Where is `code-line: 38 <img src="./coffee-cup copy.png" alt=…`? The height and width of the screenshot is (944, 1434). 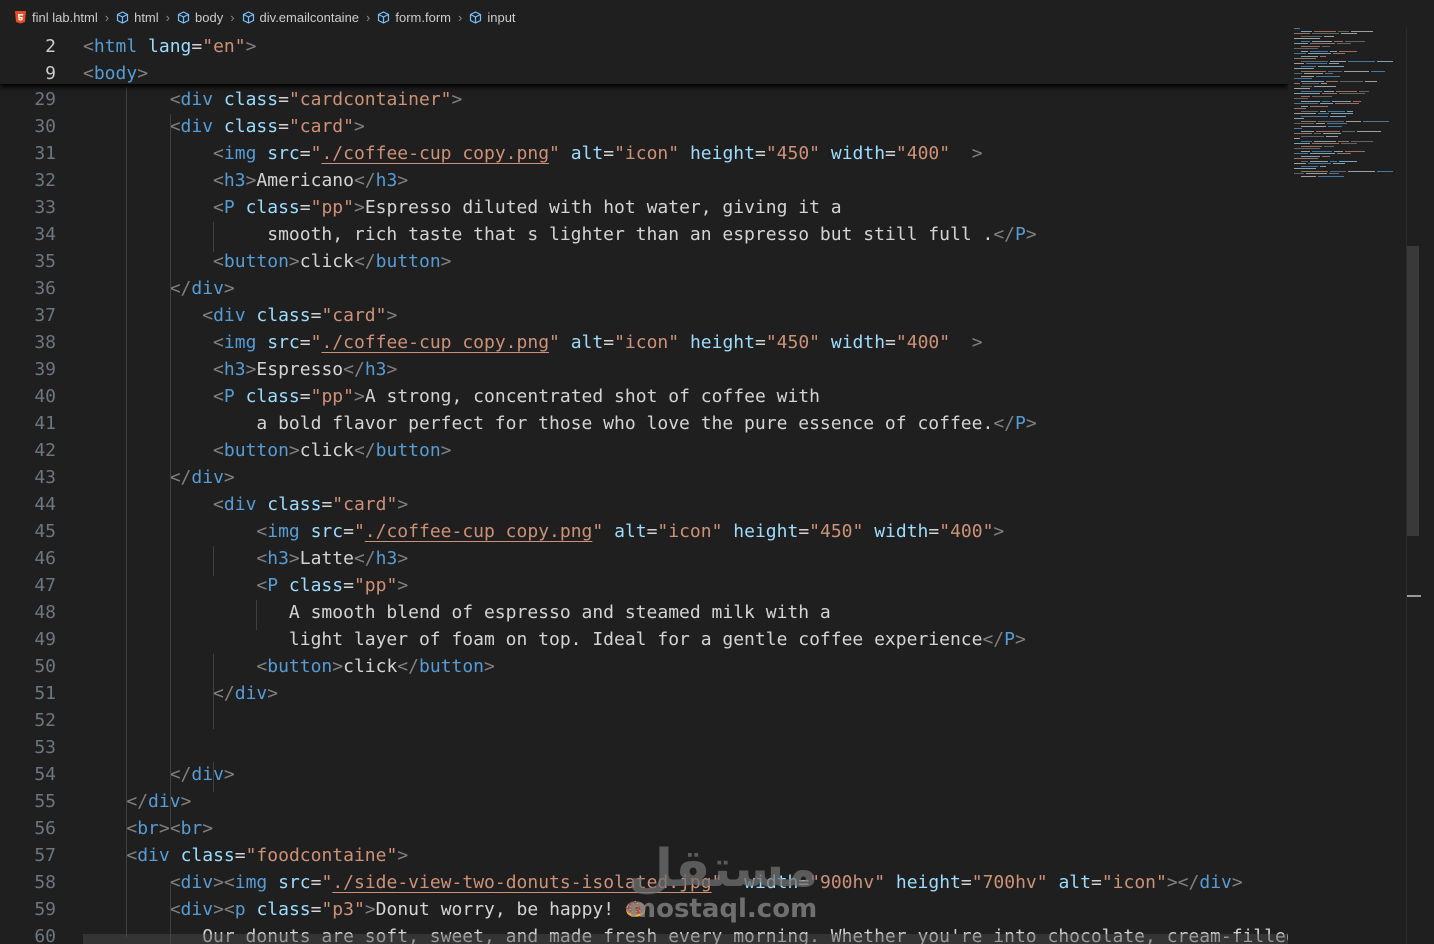 code-line: 38 <img src="./coffee-cup copy.png" alt=… is located at coordinates (644, 342).